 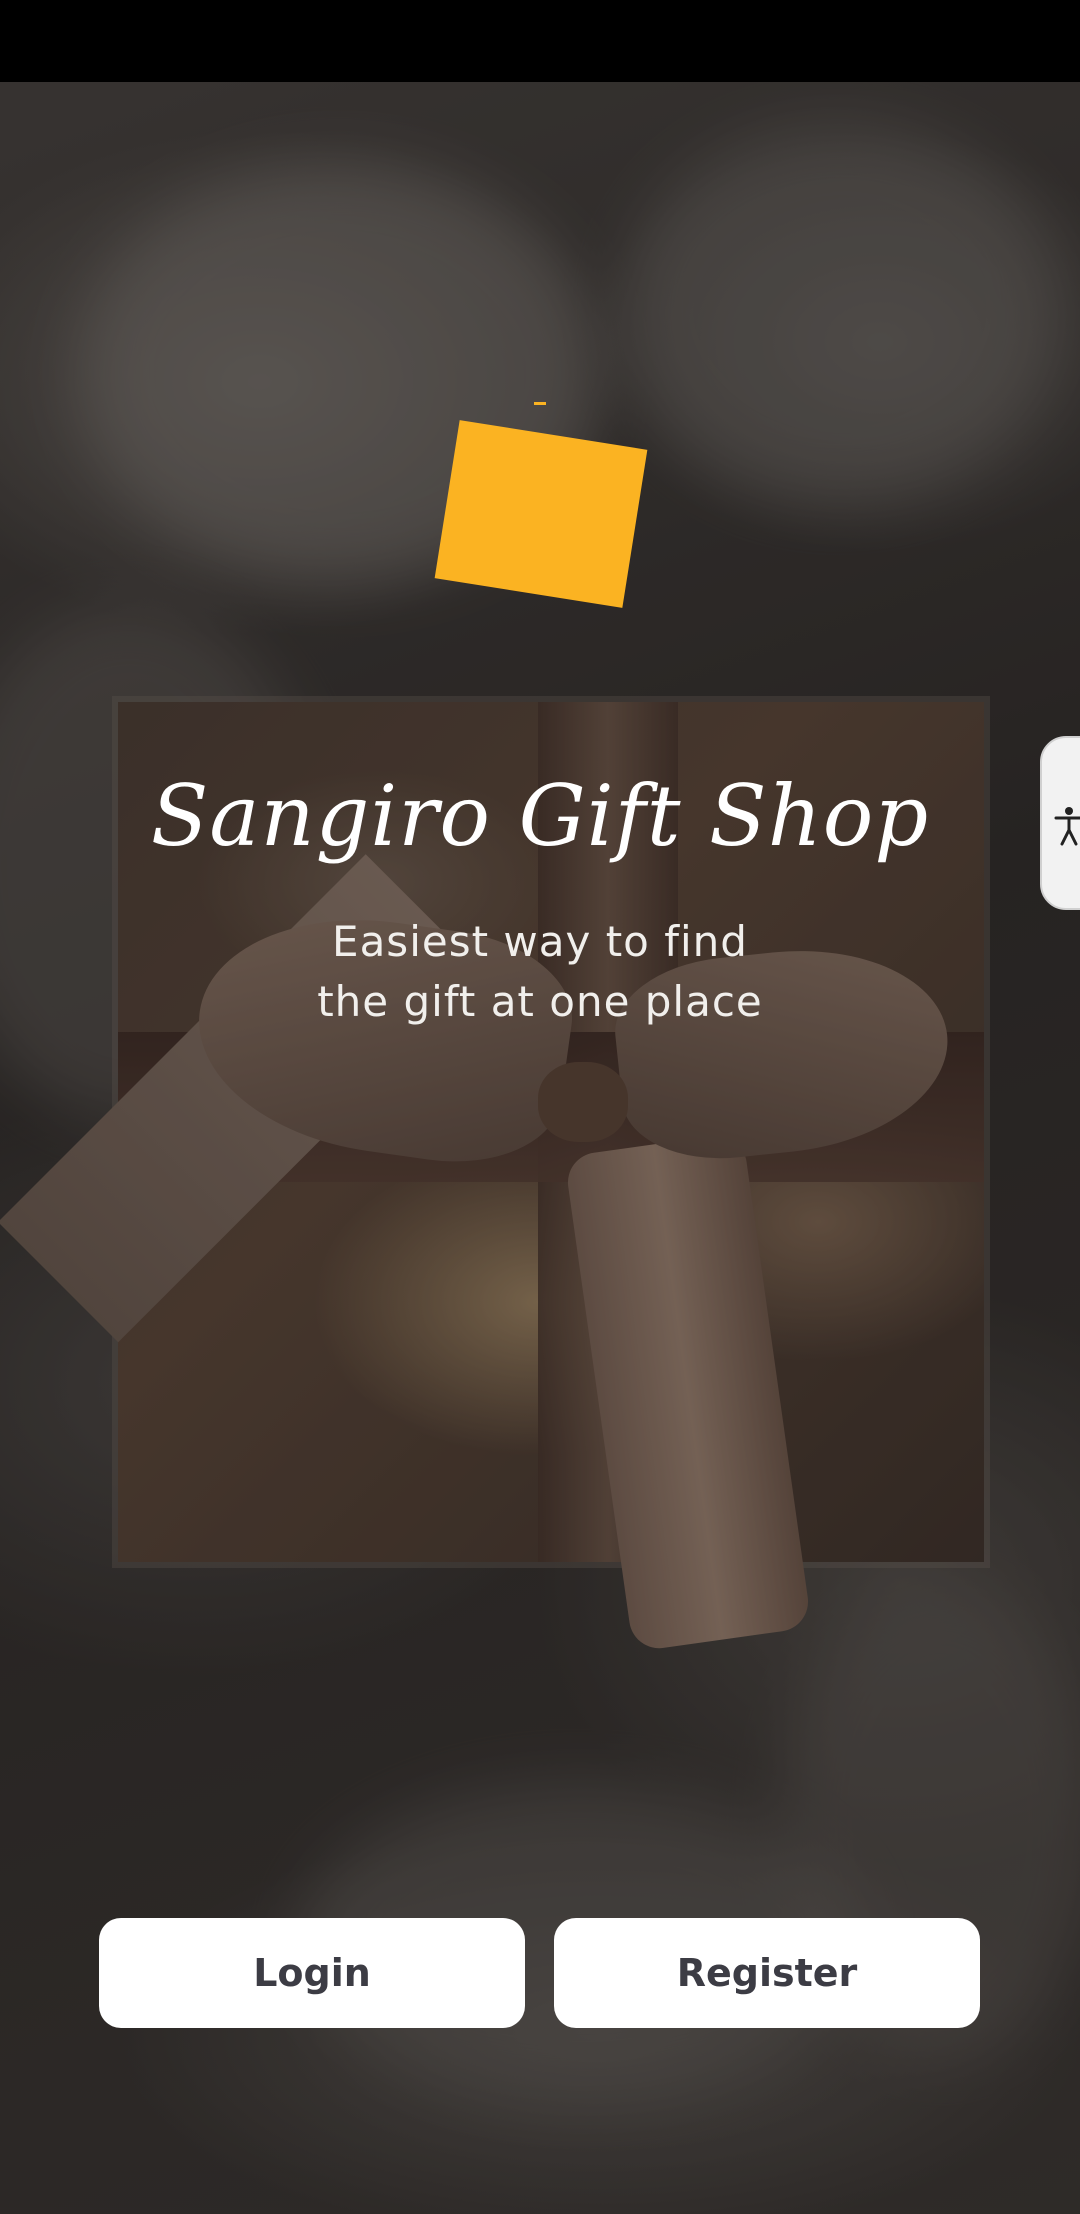 I want to click on gift-logo-icon, so click(x=541, y=514).